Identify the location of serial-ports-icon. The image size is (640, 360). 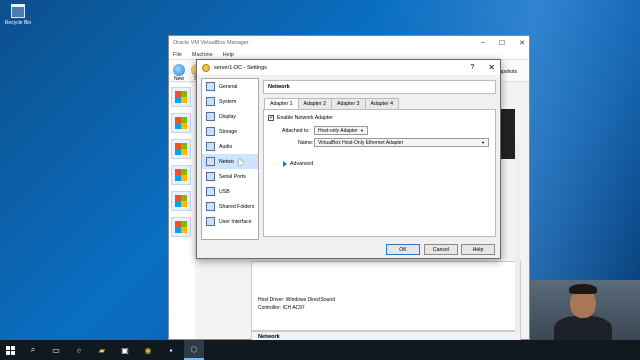
(210, 176).